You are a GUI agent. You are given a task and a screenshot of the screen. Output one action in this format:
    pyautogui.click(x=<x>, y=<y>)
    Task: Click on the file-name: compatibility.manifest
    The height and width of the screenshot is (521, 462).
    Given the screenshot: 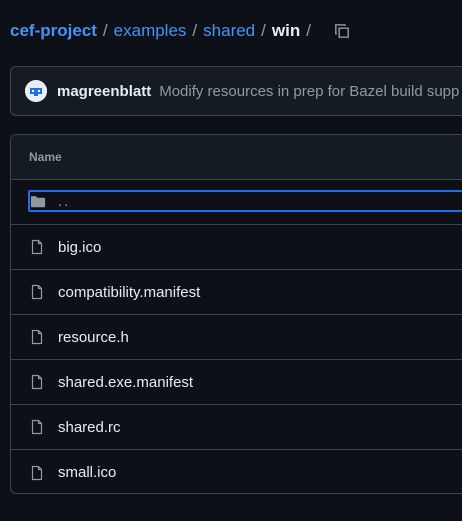 What is the action you would take?
    pyautogui.click(x=129, y=292)
    